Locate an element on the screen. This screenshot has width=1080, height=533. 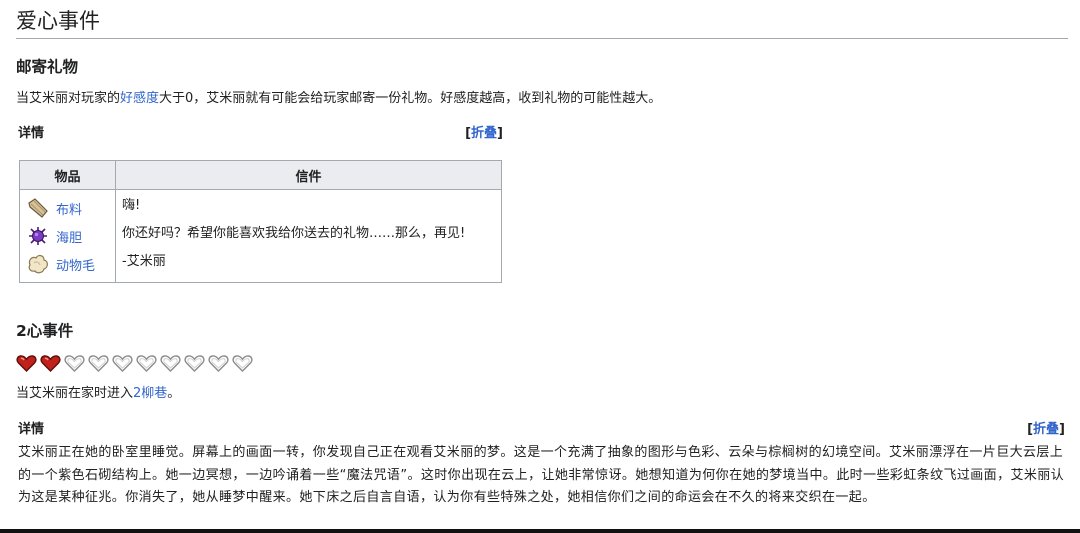
item-link-cloth: 布料 is located at coordinates (69, 208).